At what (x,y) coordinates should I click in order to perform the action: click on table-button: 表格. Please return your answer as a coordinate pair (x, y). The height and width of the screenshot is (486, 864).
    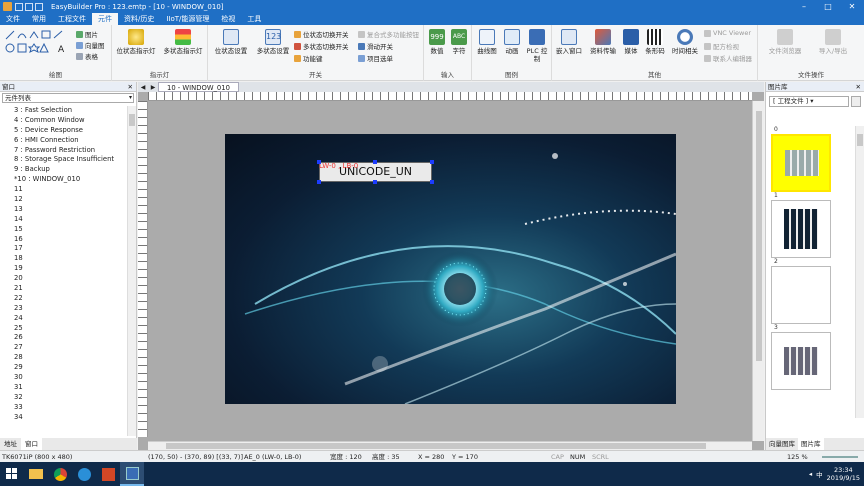
    Looking at the image, I should click on (87, 56).